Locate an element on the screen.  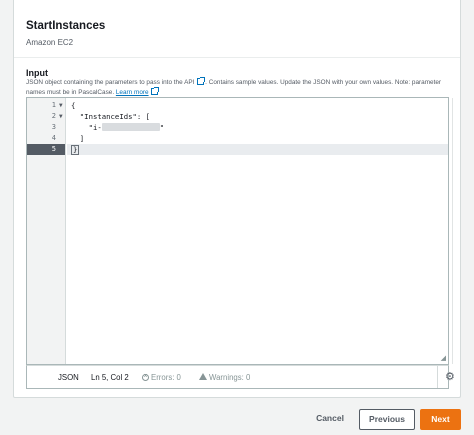
active-line-number: 5 is located at coordinates (46, 149).